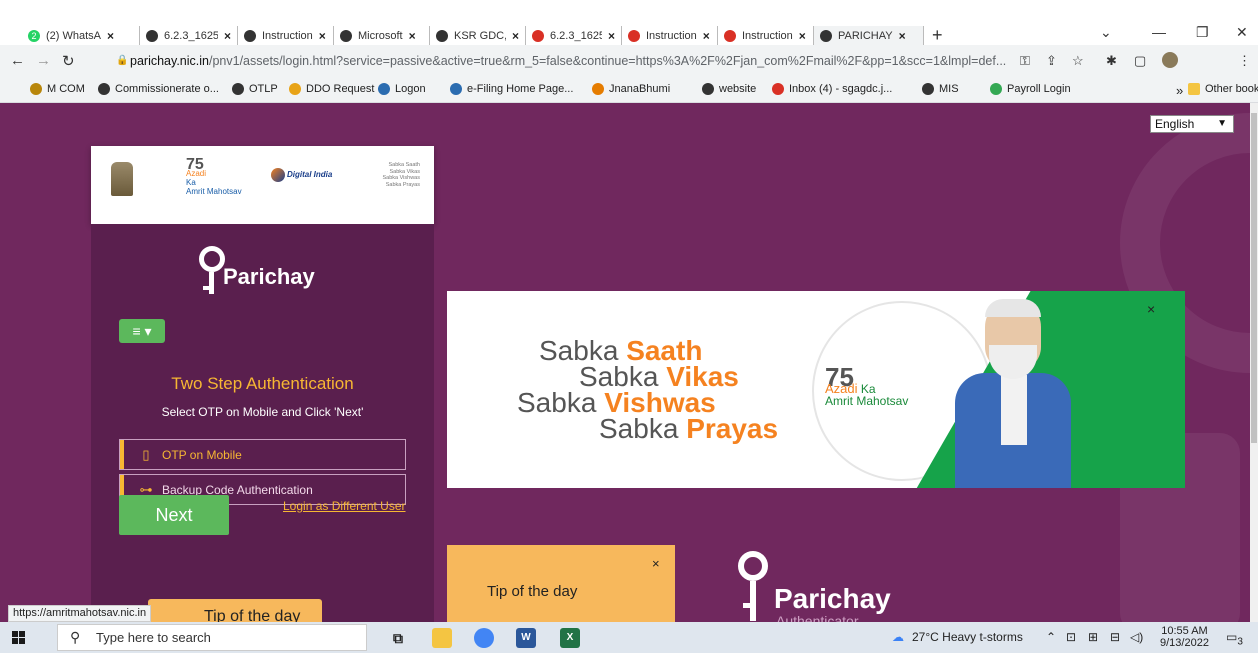  I want to click on bookmark-item: Payroll Login, so click(1030, 89).